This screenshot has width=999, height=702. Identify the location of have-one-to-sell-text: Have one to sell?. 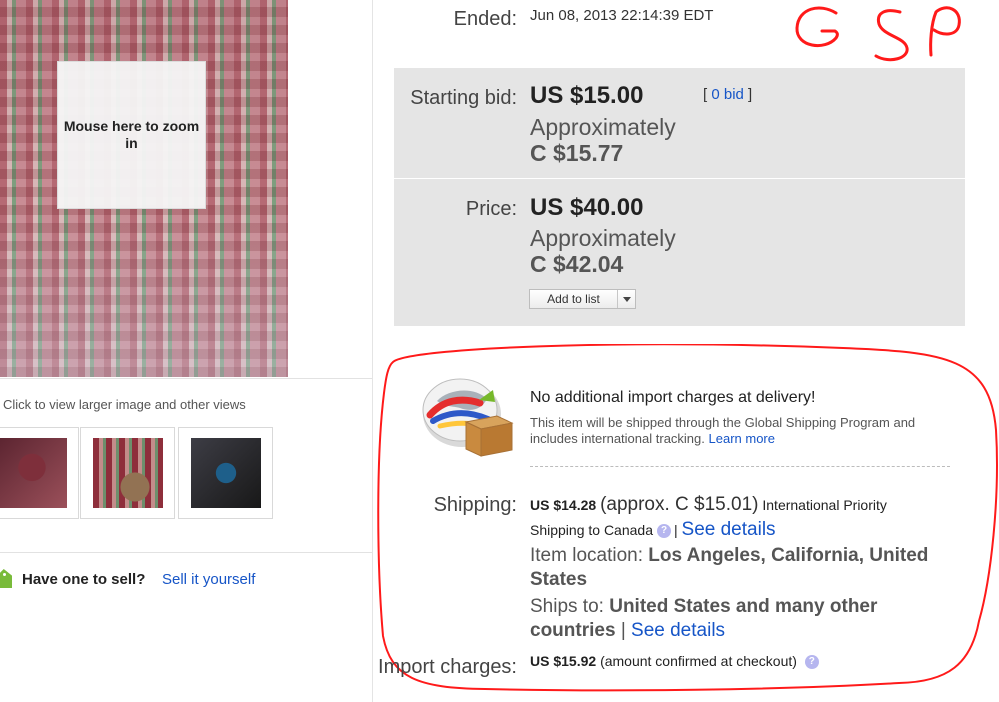
(84, 579).